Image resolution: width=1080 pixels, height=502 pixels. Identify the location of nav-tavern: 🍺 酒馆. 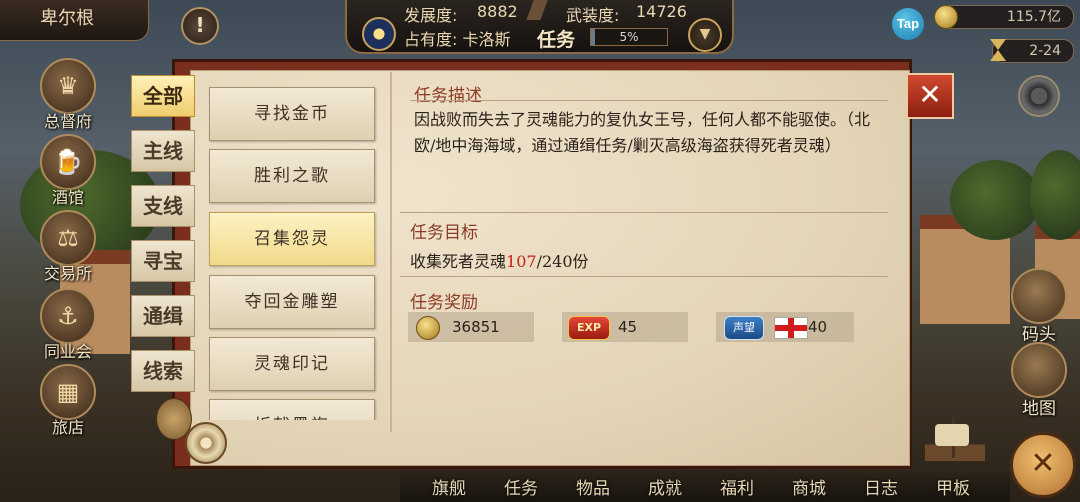
(68, 171).